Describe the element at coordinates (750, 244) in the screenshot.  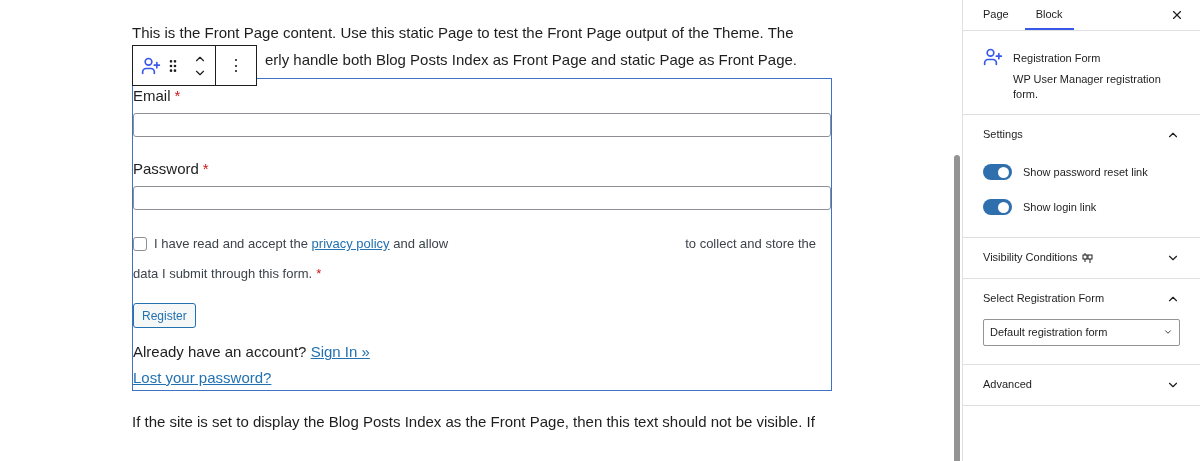
I see `consent-text: to collect and store the` at that location.